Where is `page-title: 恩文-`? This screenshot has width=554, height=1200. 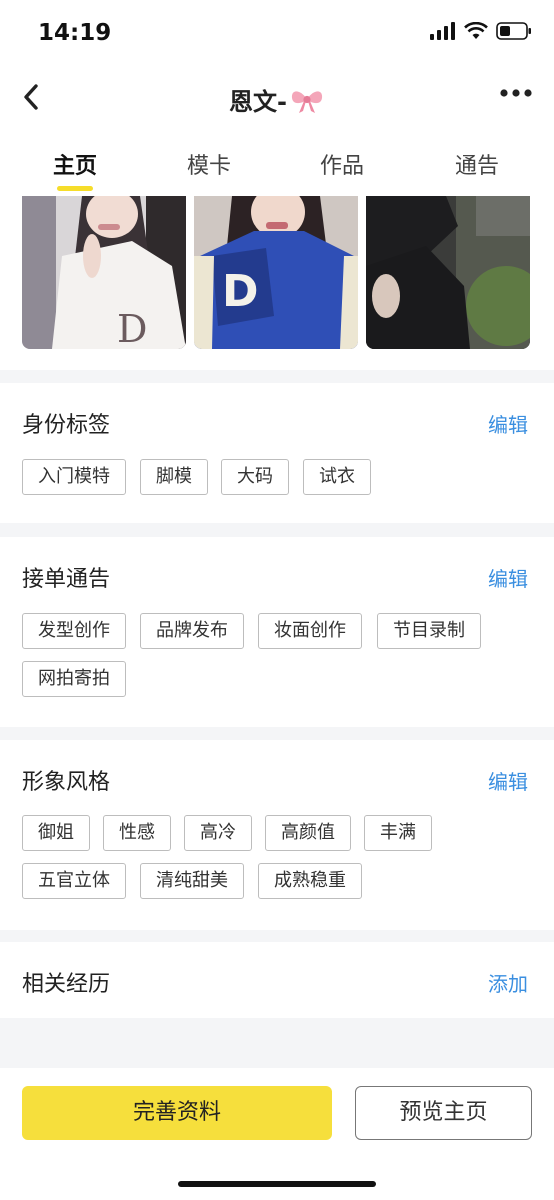
page-title: 恩文- is located at coordinates (277, 99).